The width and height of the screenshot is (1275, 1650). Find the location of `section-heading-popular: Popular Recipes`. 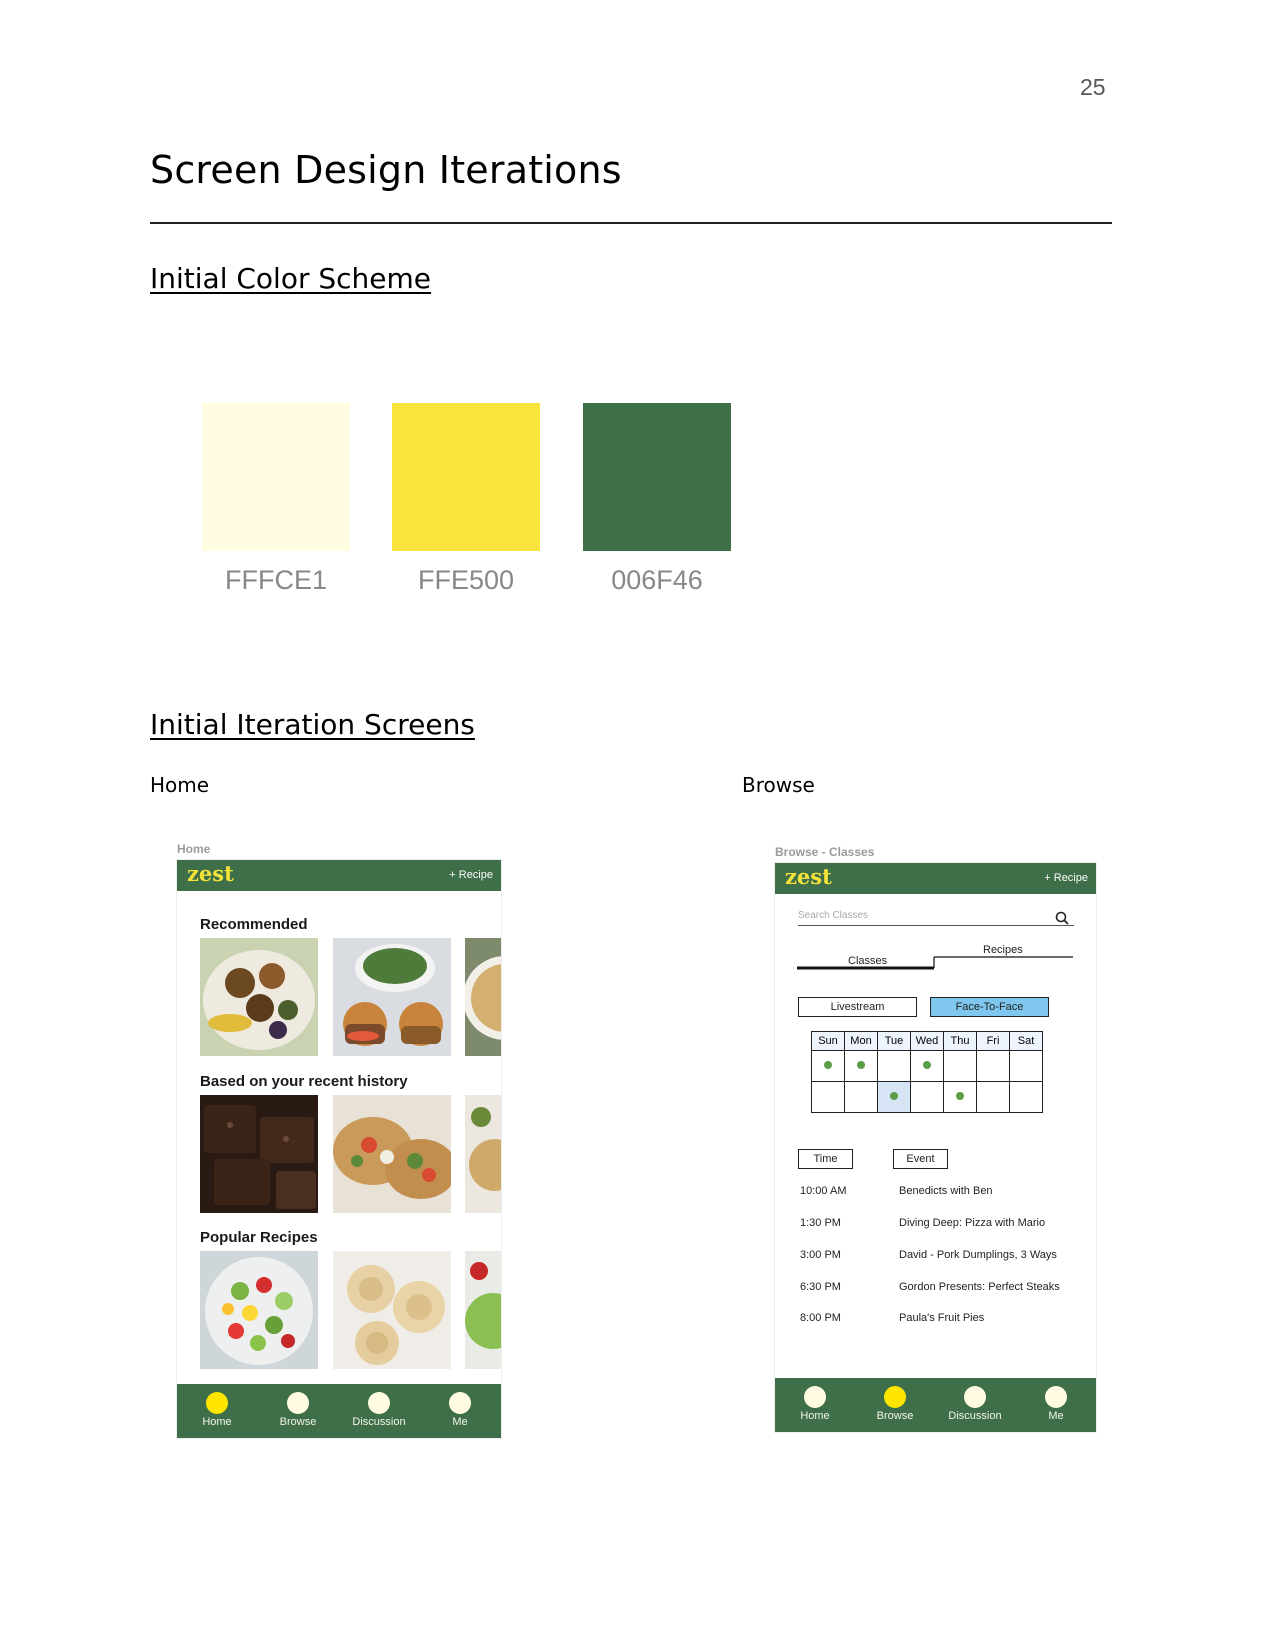

section-heading-popular: Popular Recipes is located at coordinates (259, 1237).